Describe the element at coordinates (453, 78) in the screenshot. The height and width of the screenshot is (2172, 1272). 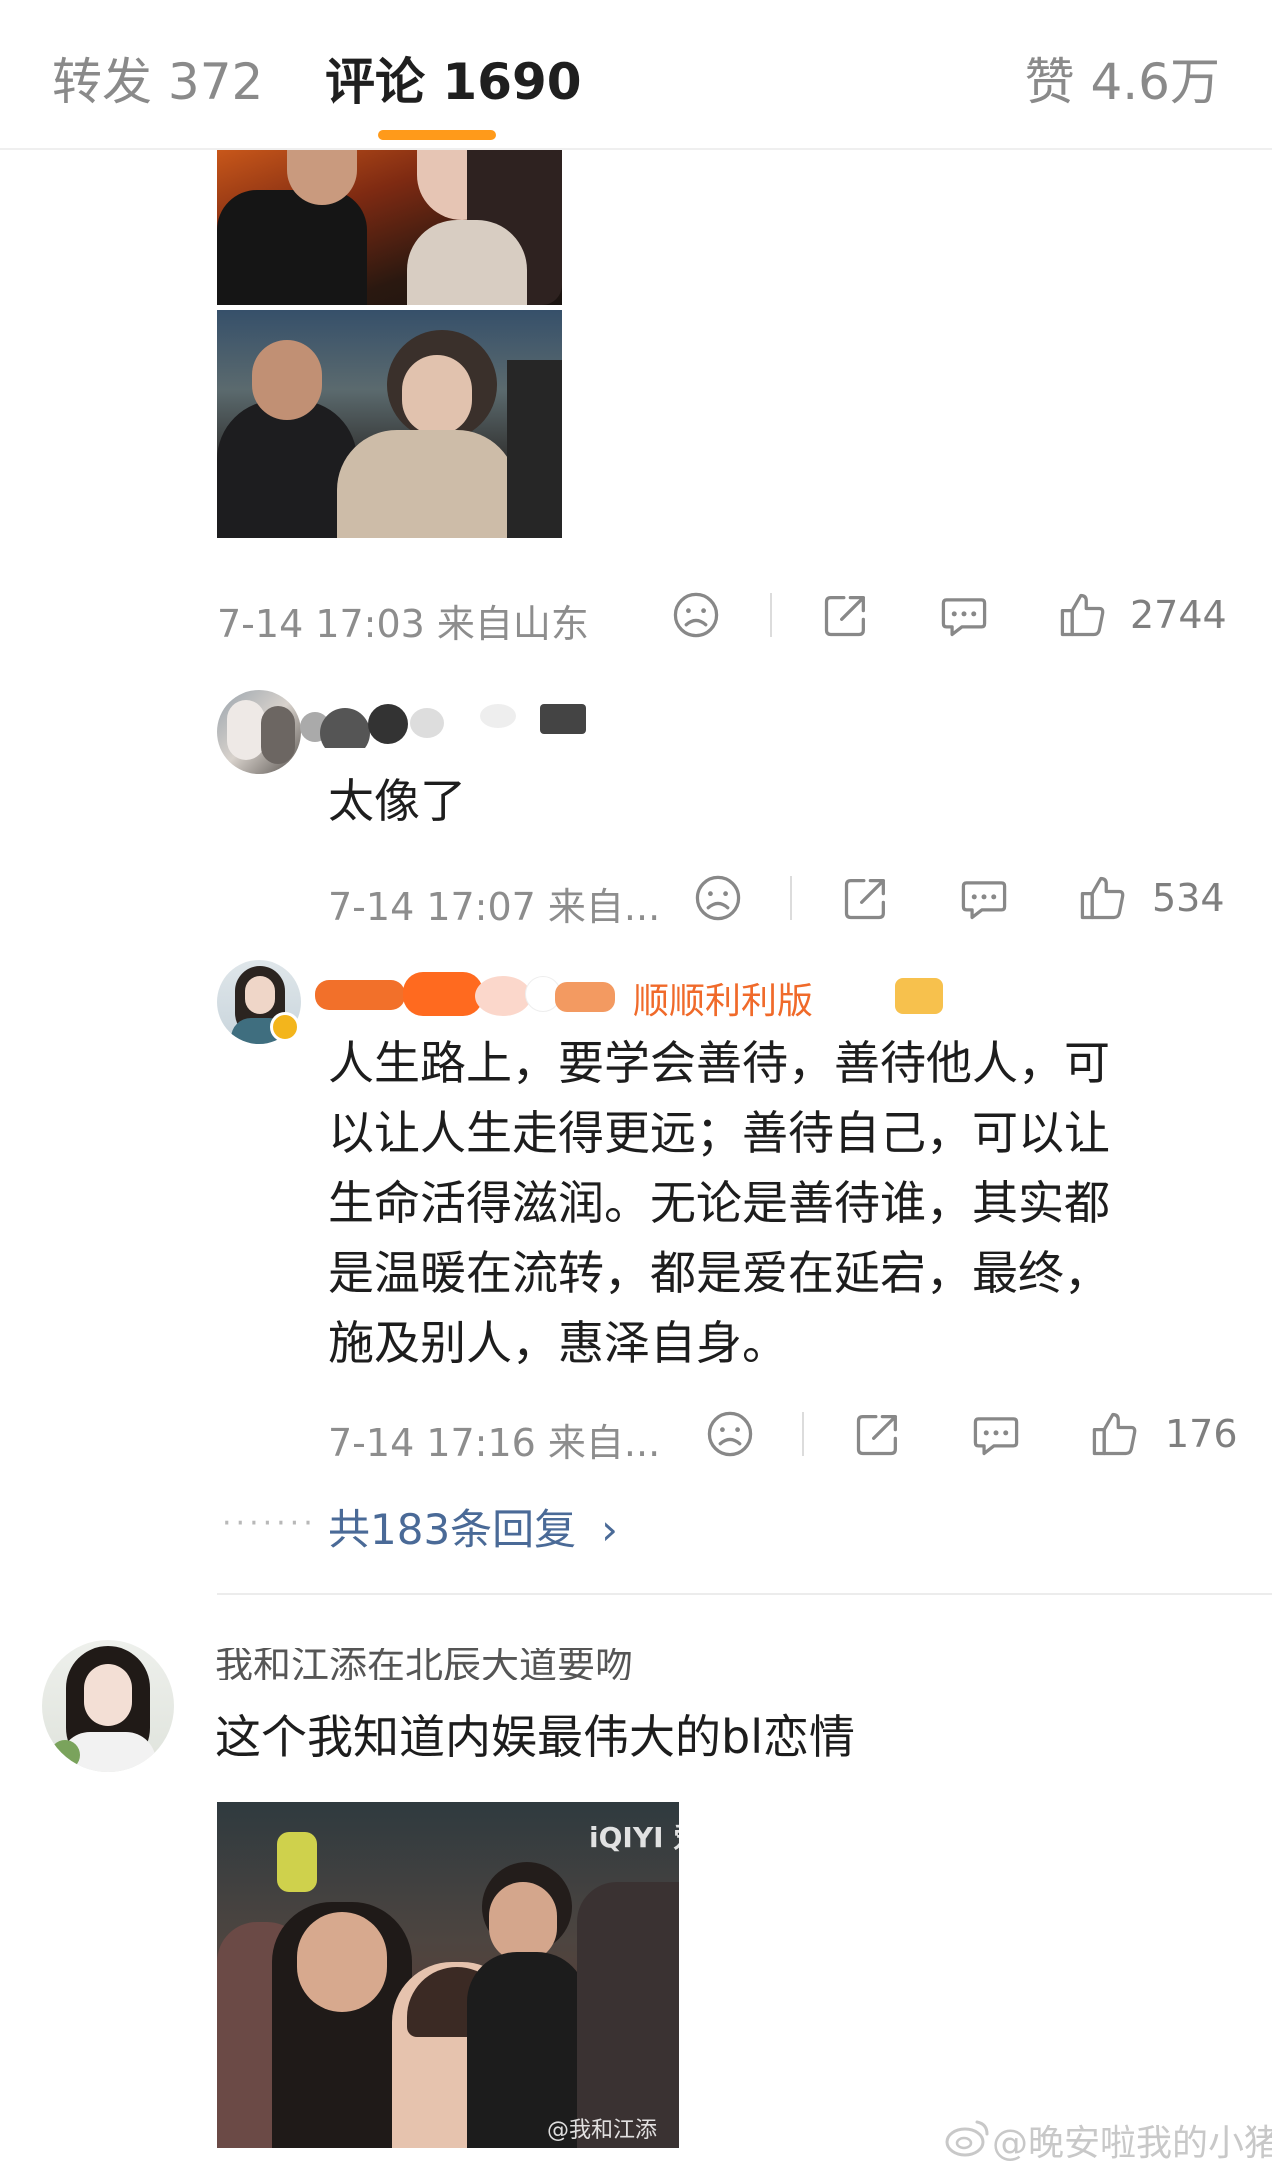
I see `tab-comments: 评论 1690` at that location.